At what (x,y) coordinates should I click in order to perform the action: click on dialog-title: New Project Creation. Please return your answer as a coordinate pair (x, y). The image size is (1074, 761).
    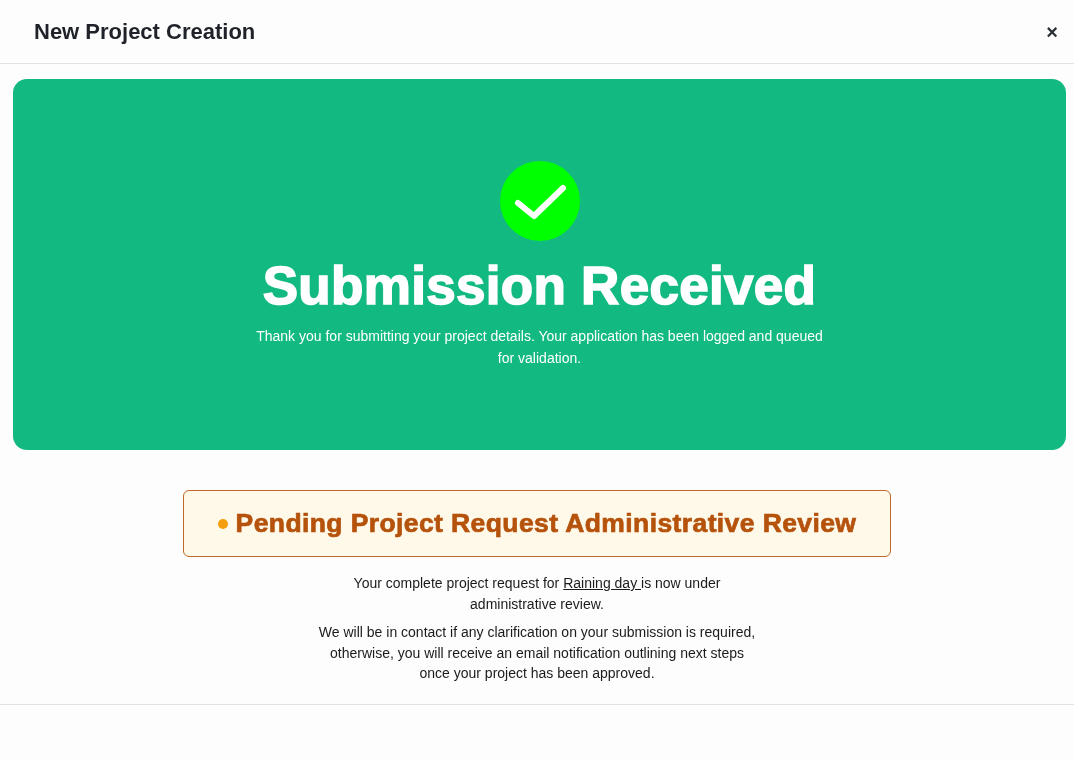
    Looking at the image, I should click on (145, 31).